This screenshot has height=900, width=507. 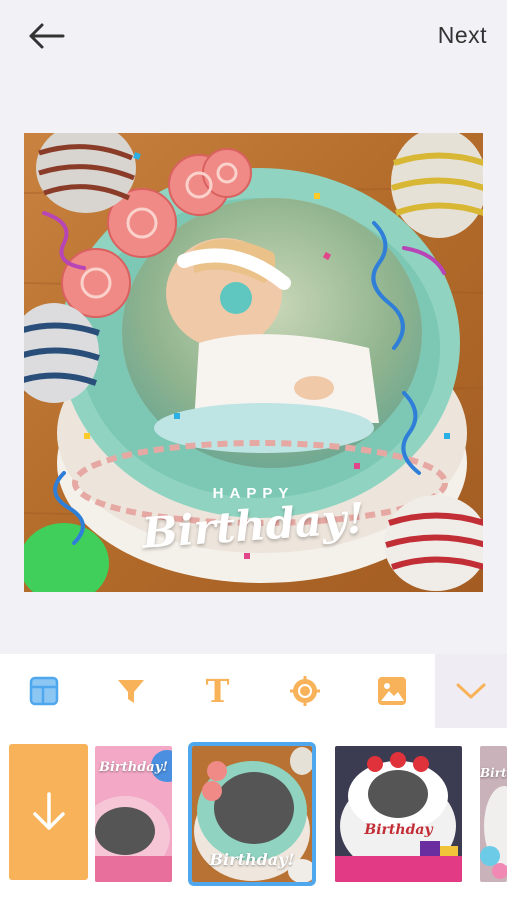 I want to click on arrow-down-icon, so click(x=48, y=811).